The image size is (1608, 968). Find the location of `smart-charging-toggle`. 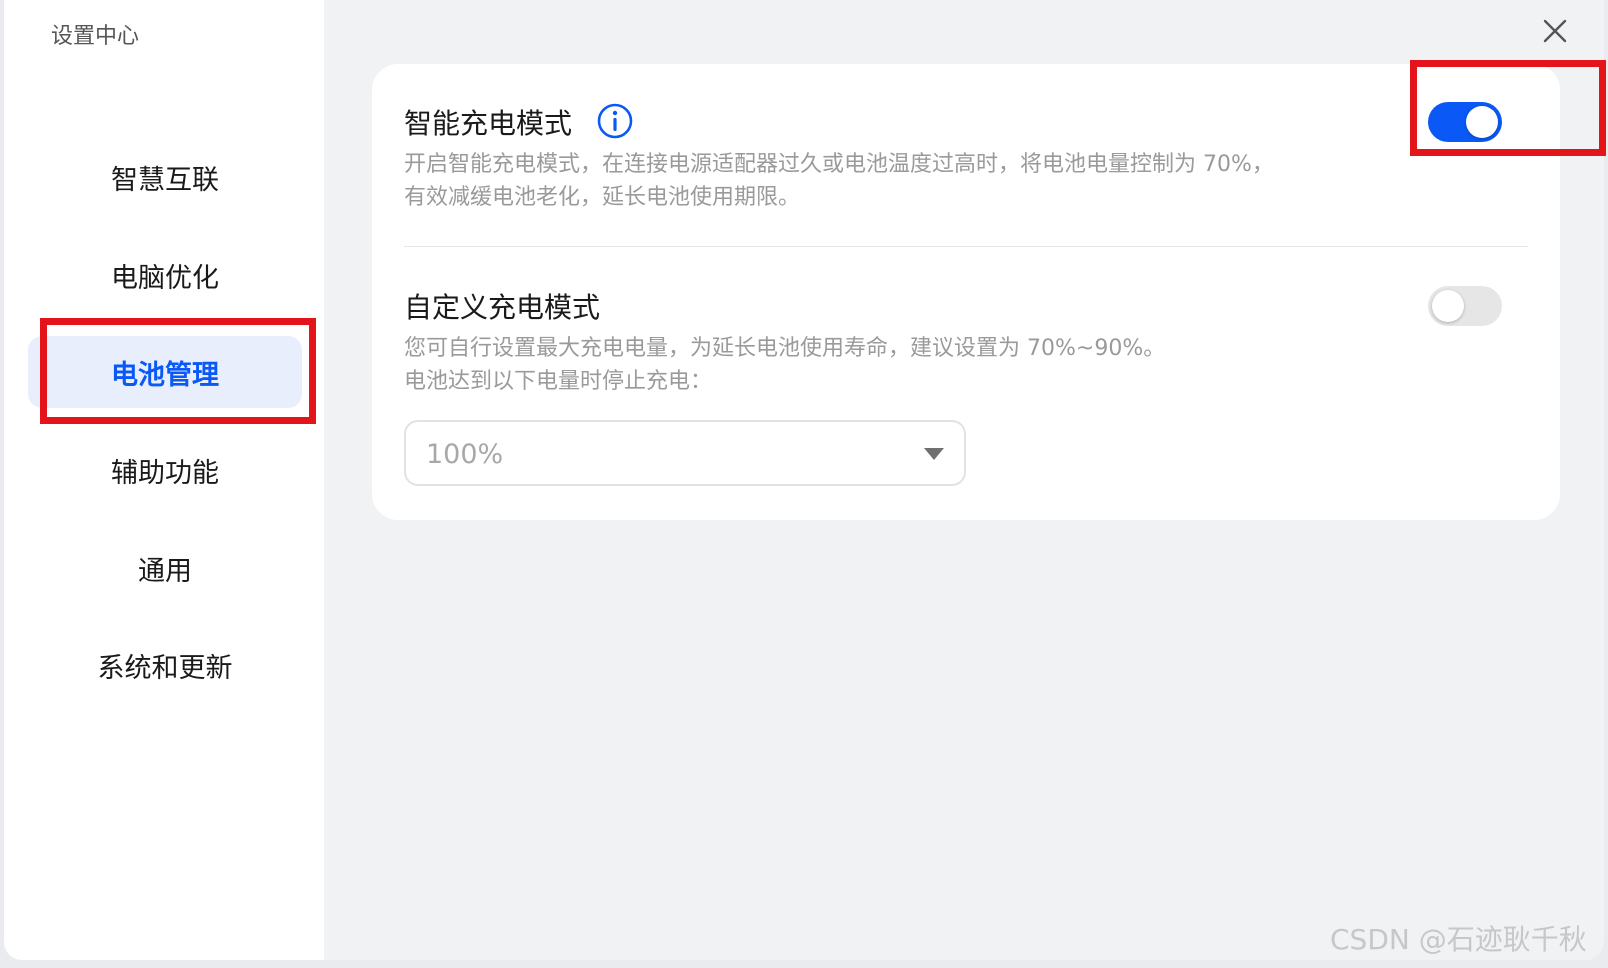

smart-charging-toggle is located at coordinates (1465, 122).